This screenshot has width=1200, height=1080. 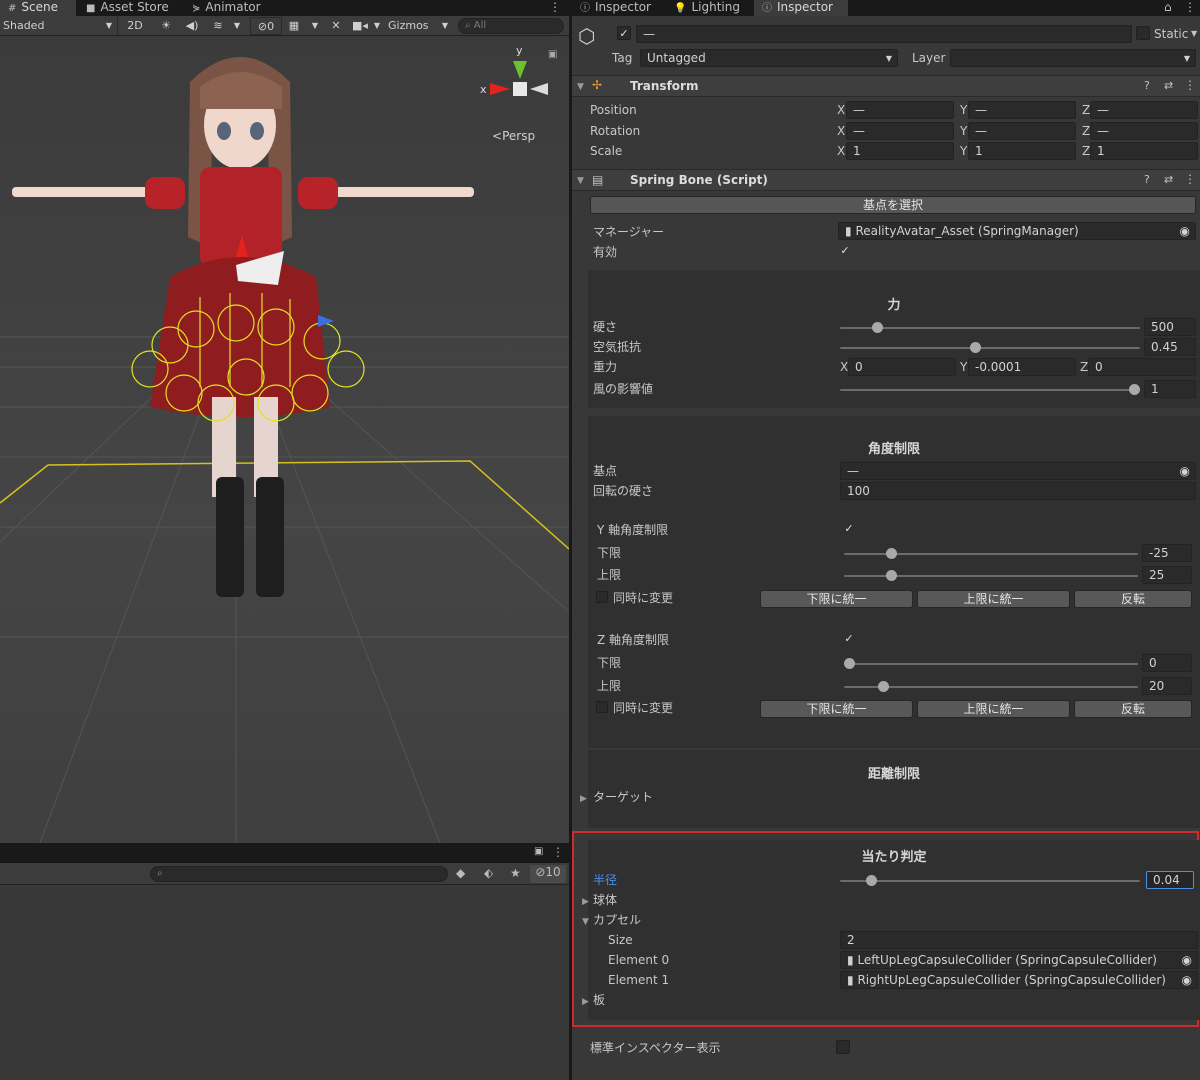 What do you see at coordinates (884, 34) in the screenshot?
I see `gameobject-name-field: —` at bounding box center [884, 34].